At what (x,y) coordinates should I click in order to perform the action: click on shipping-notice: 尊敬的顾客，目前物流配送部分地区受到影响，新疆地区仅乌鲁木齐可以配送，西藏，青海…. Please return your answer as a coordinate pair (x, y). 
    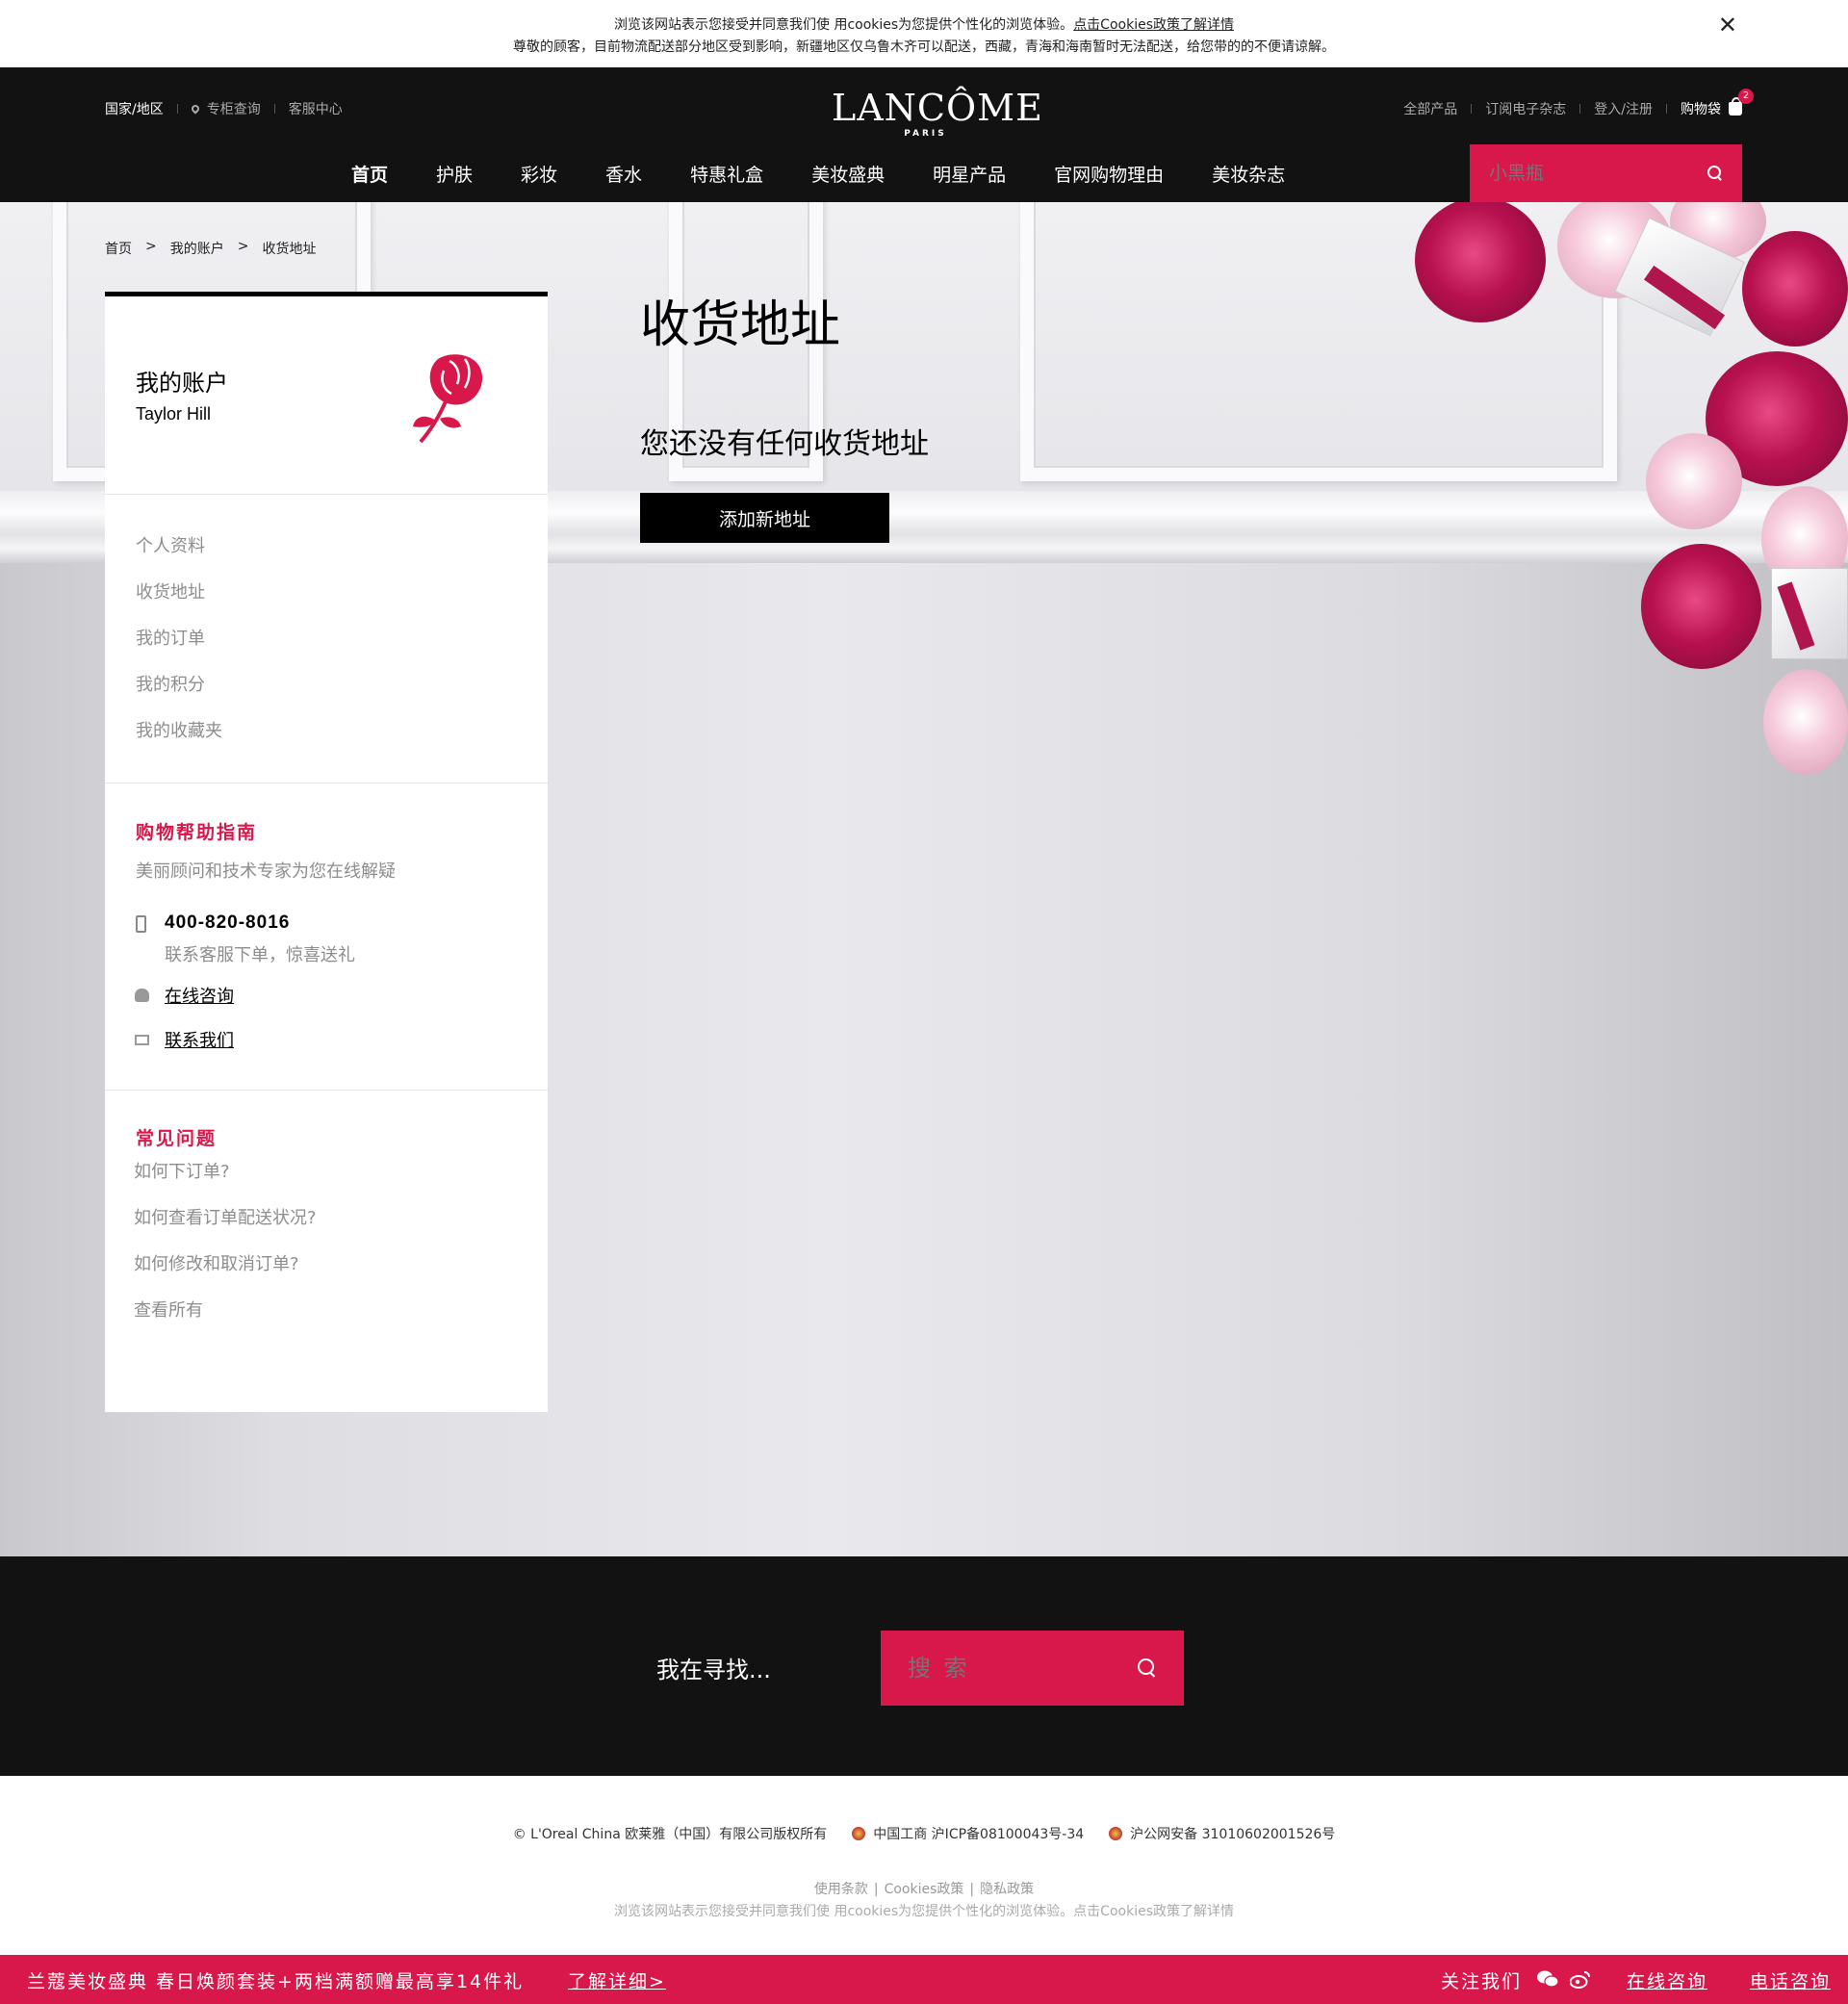
    Looking at the image, I should click on (924, 47).